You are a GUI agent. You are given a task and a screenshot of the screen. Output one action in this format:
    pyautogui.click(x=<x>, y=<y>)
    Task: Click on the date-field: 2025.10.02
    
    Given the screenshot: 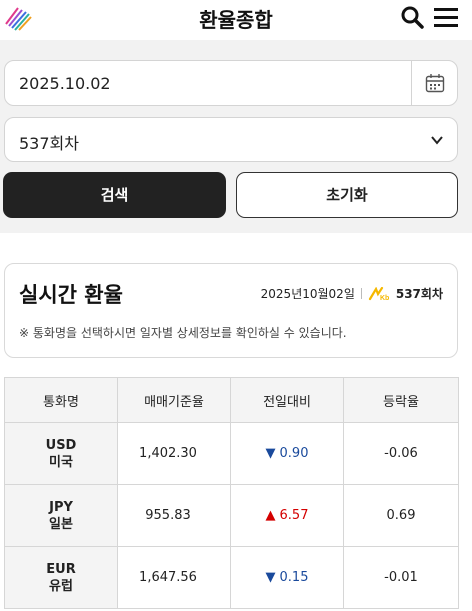 What is the action you would take?
    pyautogui.click(x=231, y=83)
    